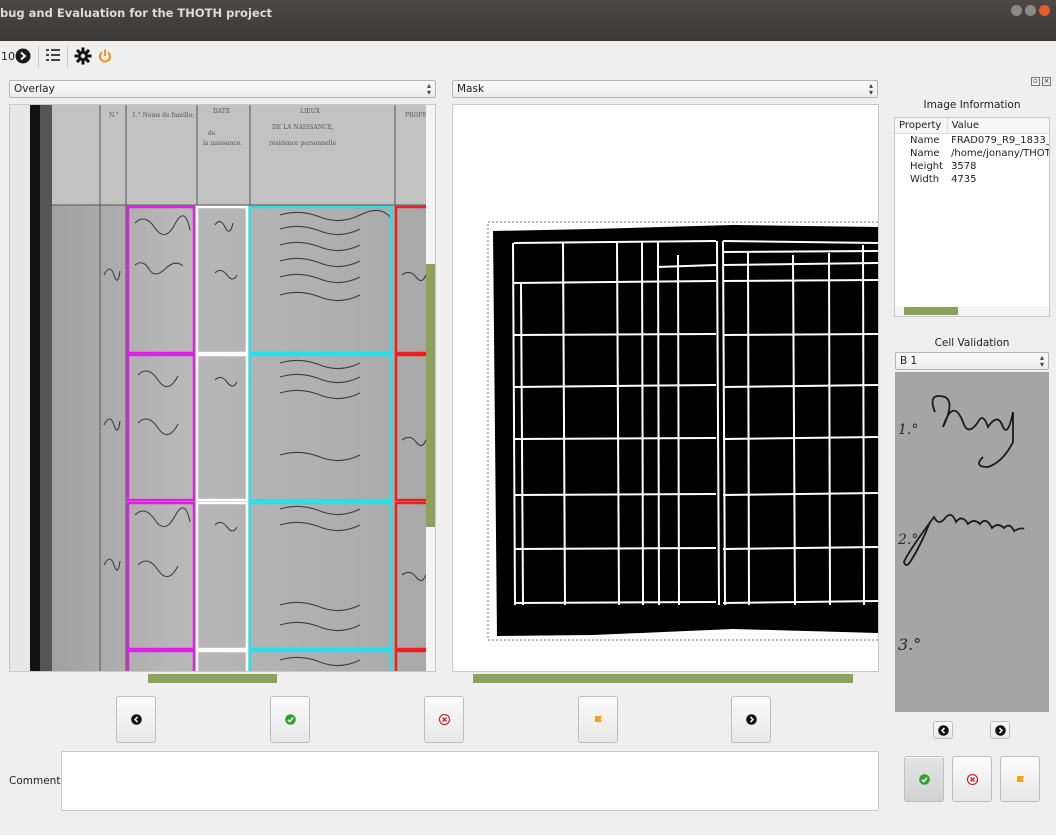 The width and height of the screenshot is (1056, 835). Describe the element at coordinates (972, 105) in the screenshot. I see `image-info-title: Image Information` at that location.